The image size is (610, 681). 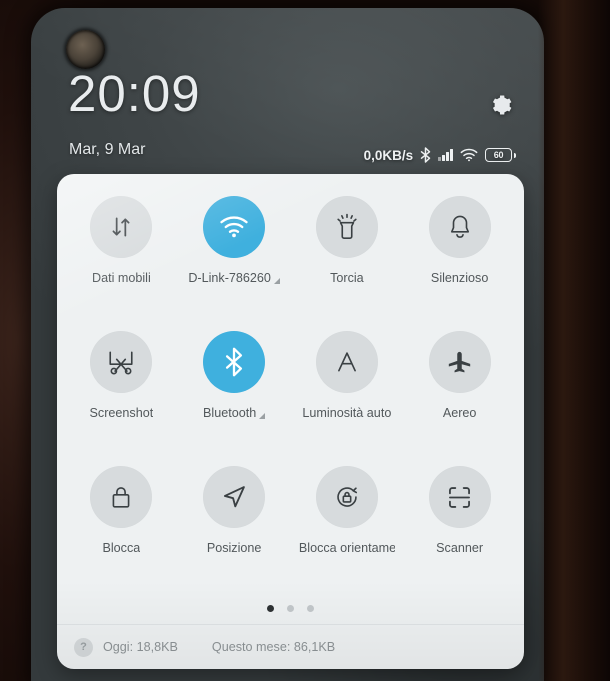 I want to click on quick-tile-label: Aereo, so click(x=459, y=413).